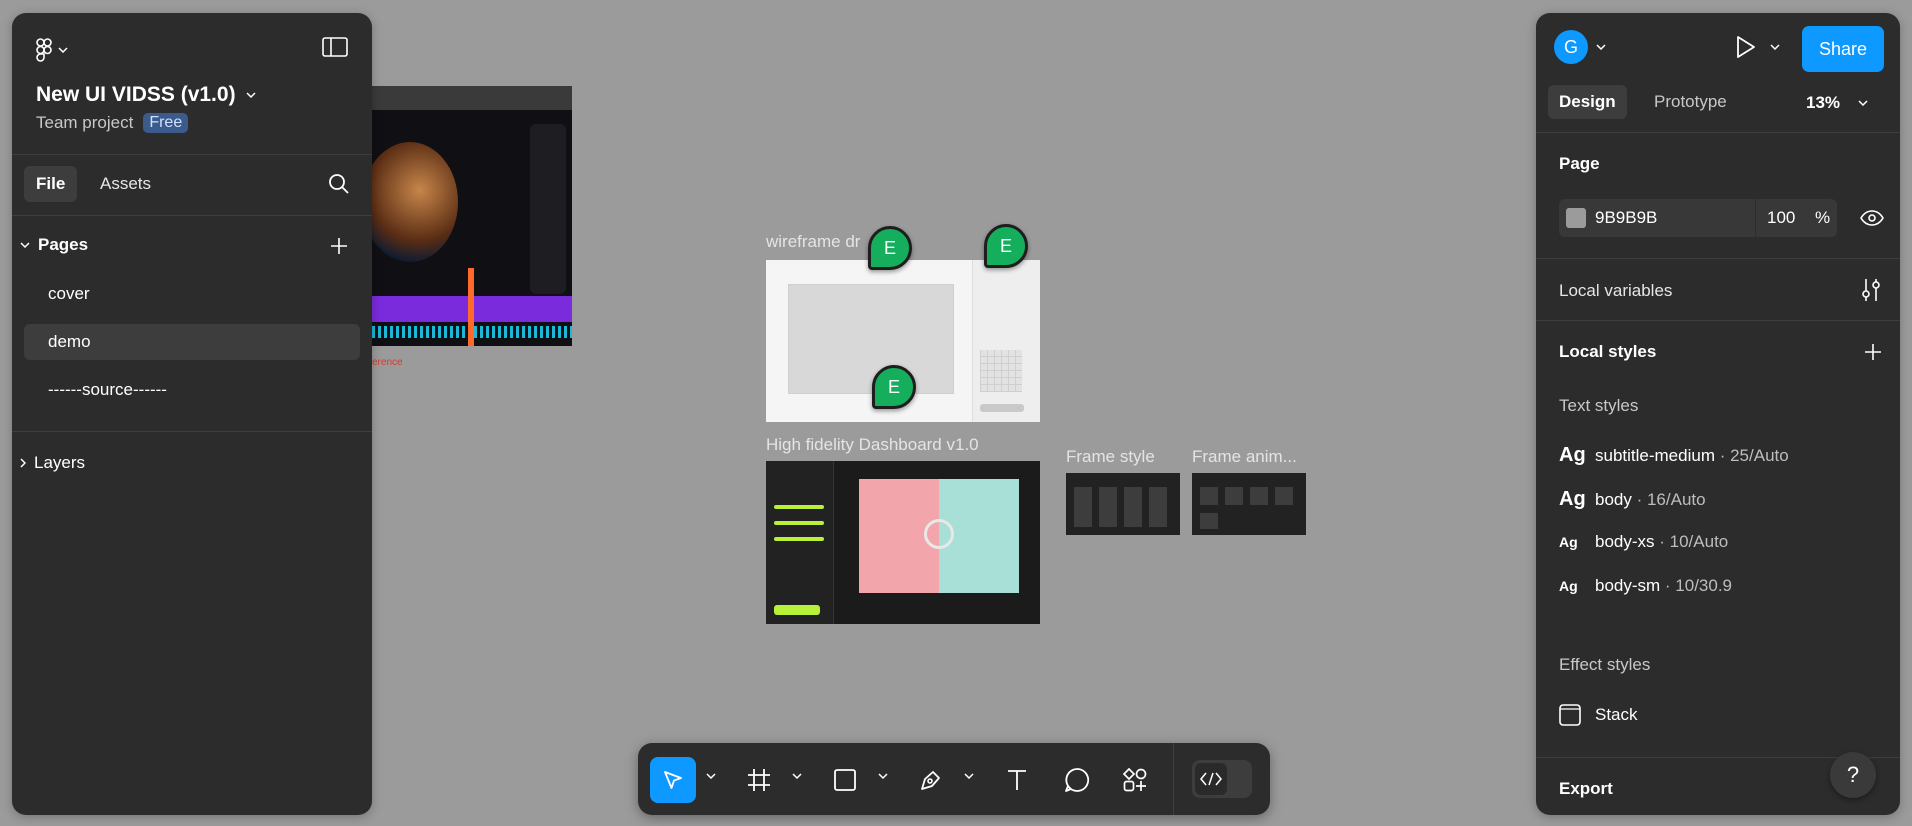  I want to click on figma-logo-icon, so click(44, 50).